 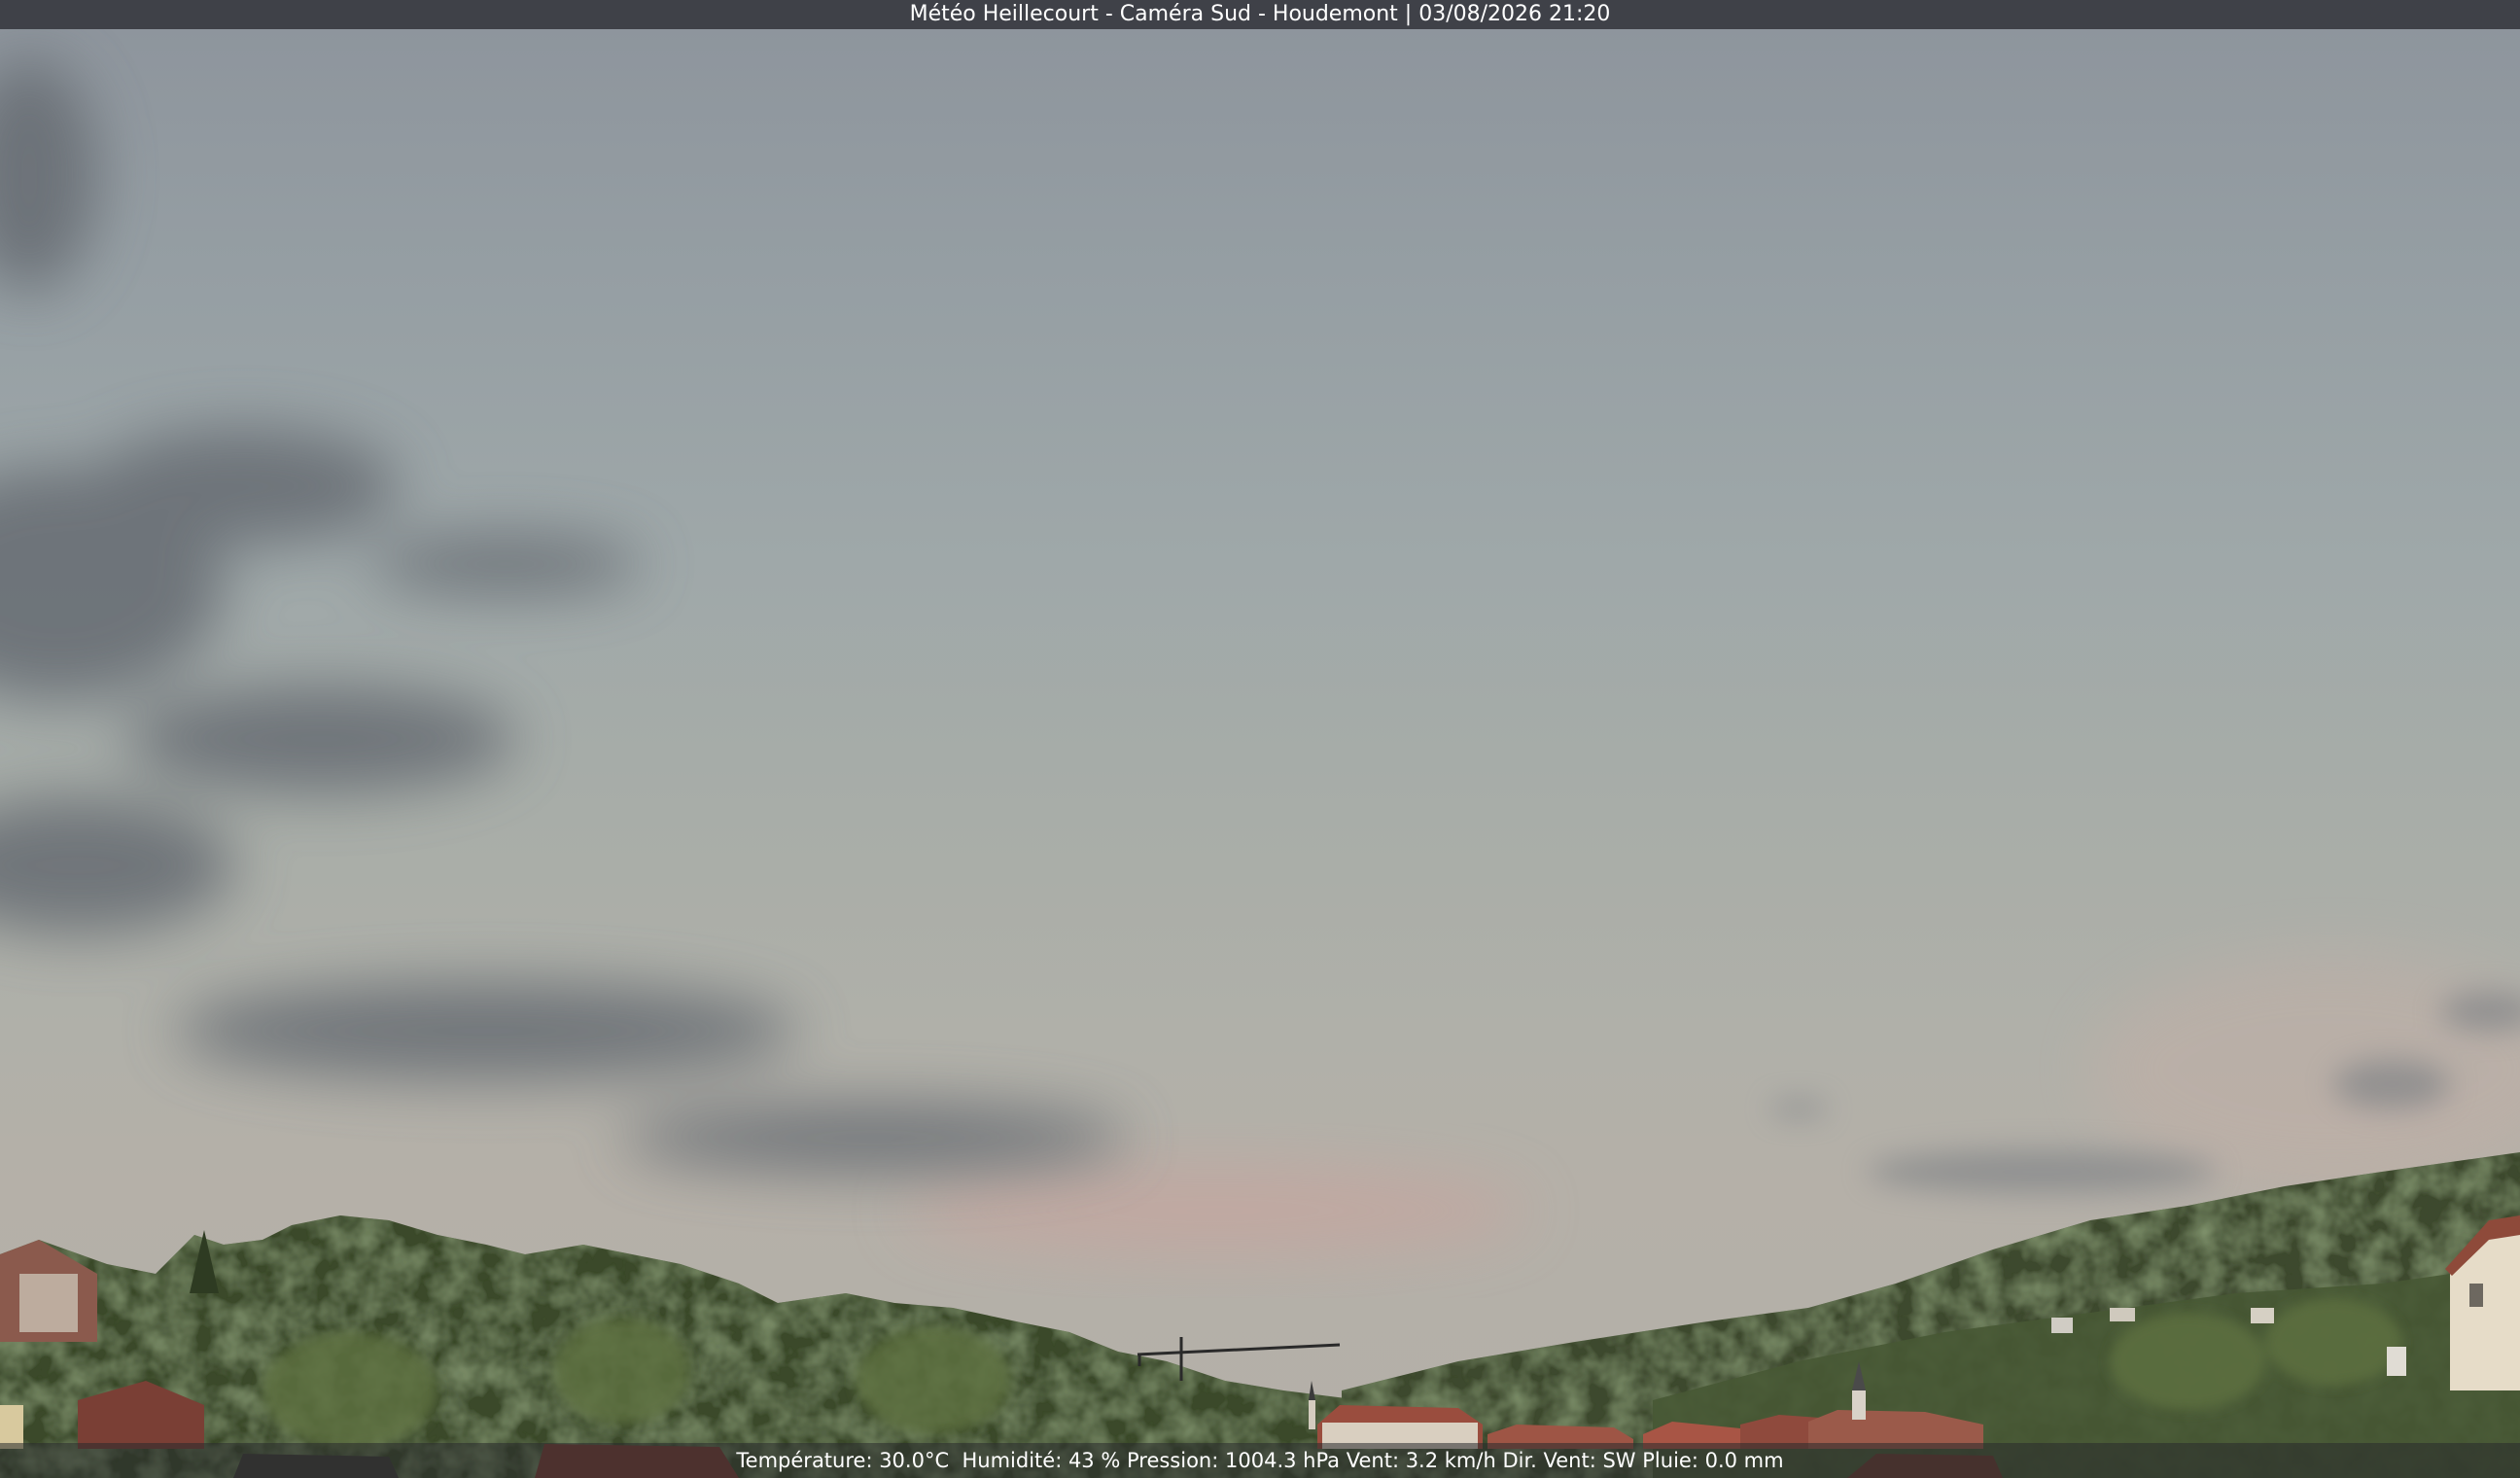 I want to click on pressure-reading: Pression: 1004.3 hPa, so click(x=1233, y=1460).